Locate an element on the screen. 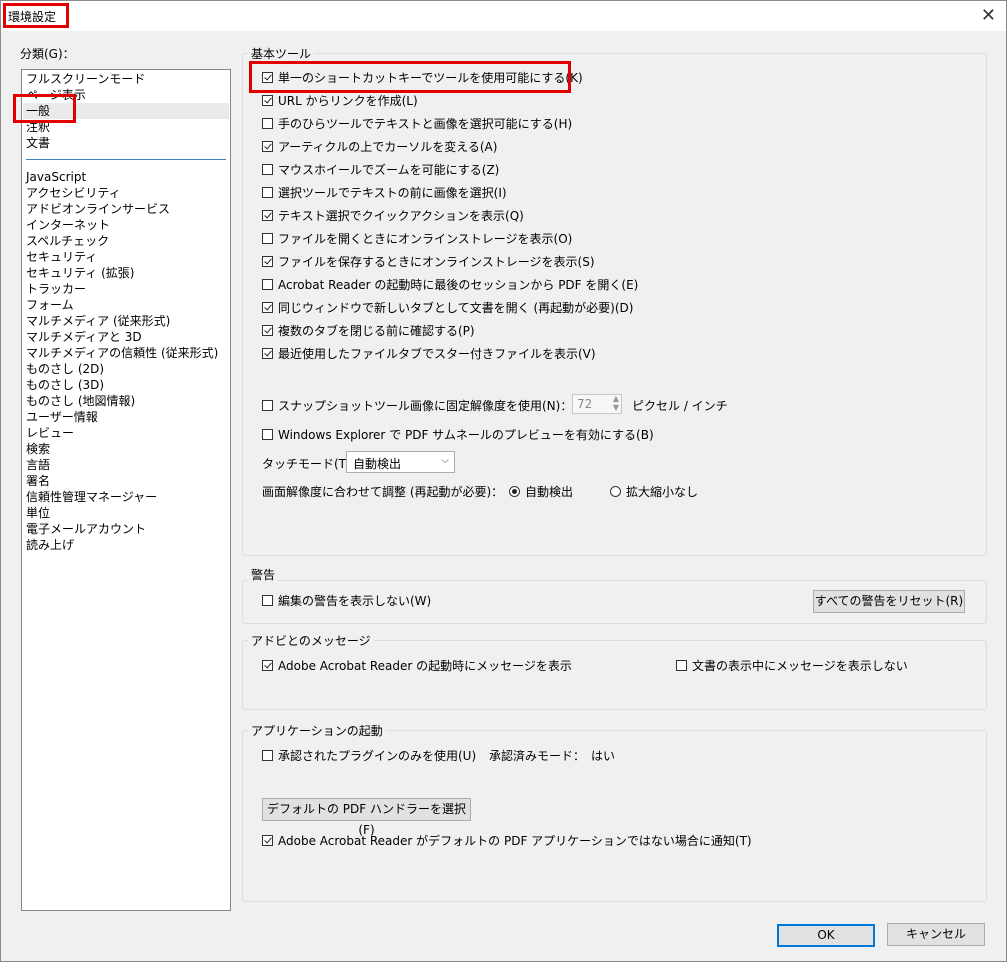 The width and height of the screenshot is (1007, 962). option-label: 選択ツールでテキストの前に画像を選択(I) is located at coordinates (392, 193).